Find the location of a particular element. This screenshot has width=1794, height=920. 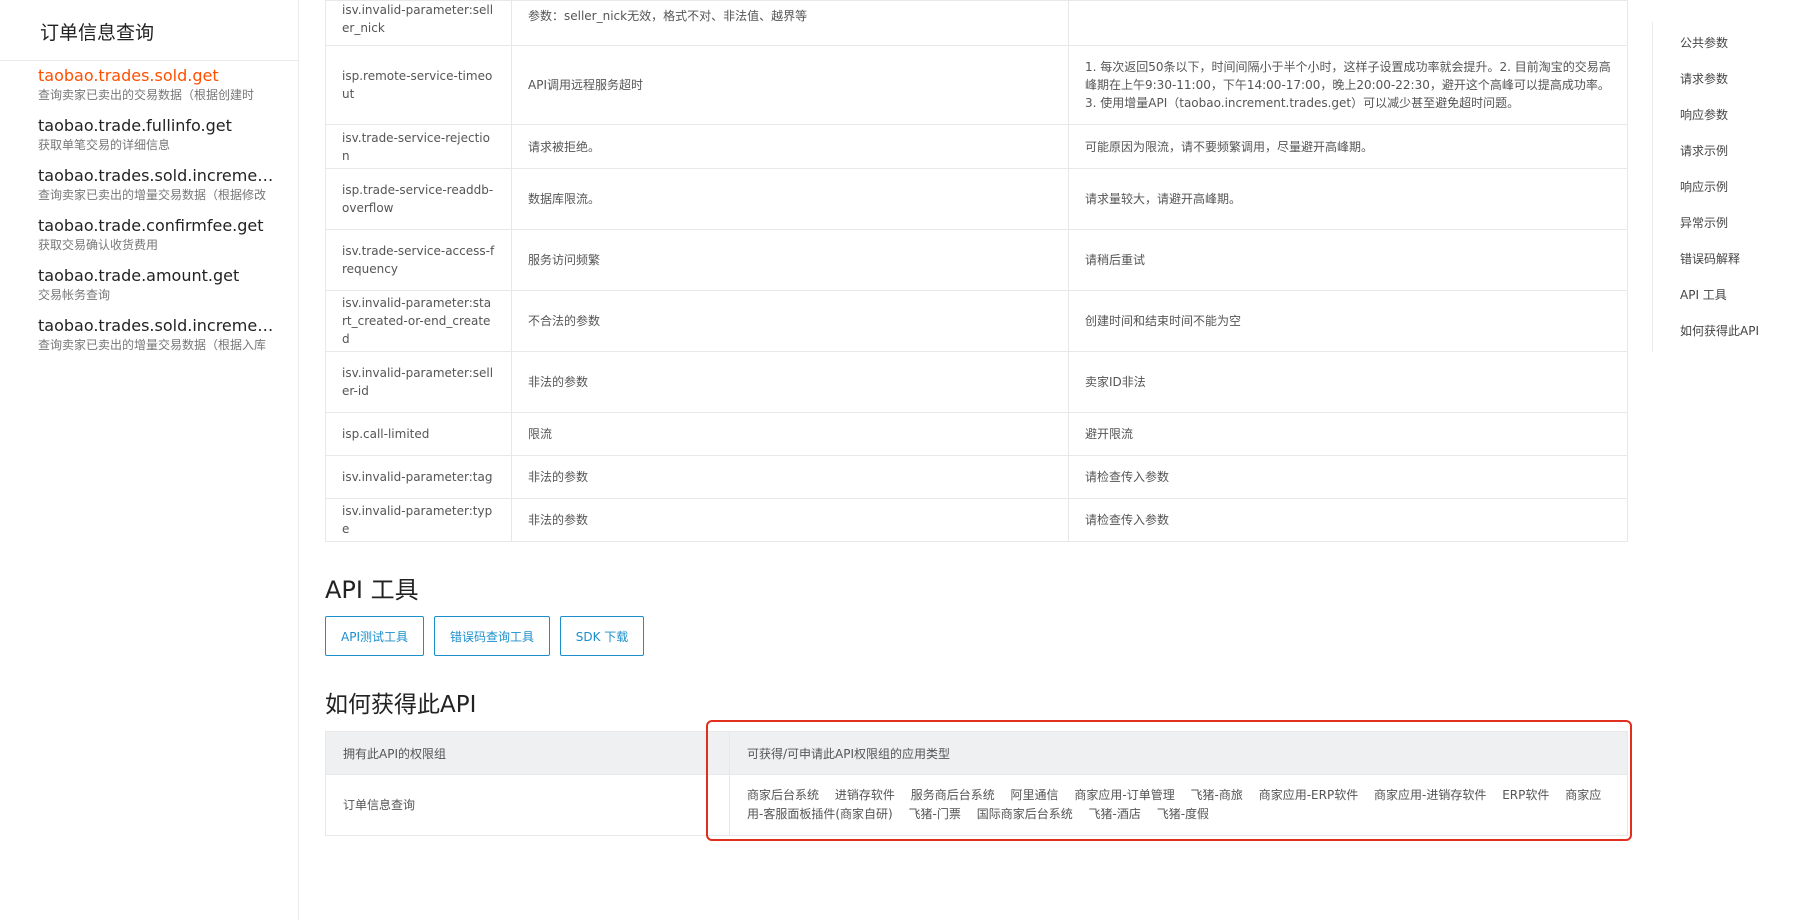

app-type: 国际商家后台系统 is located at coordinates (1024, 814).